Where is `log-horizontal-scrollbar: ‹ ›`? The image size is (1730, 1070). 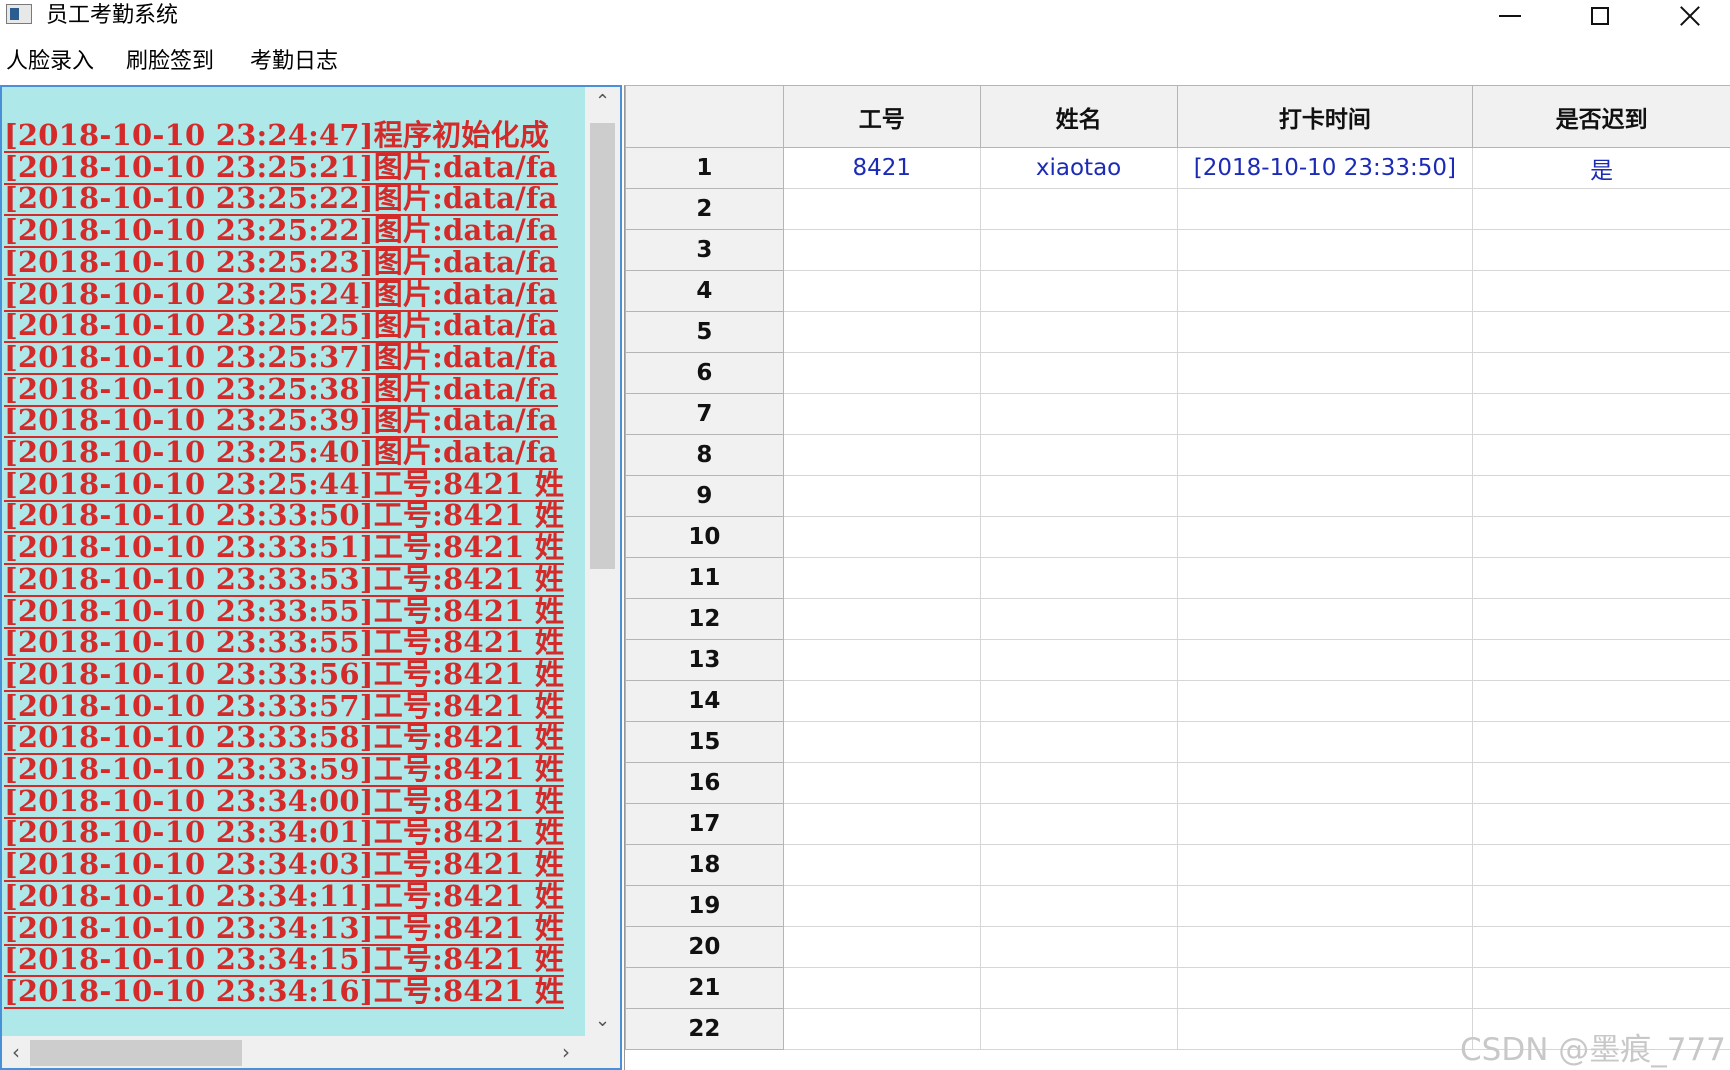 log-horizontal-scrollbar: ‹ › is located at coordinates (311, 1052).